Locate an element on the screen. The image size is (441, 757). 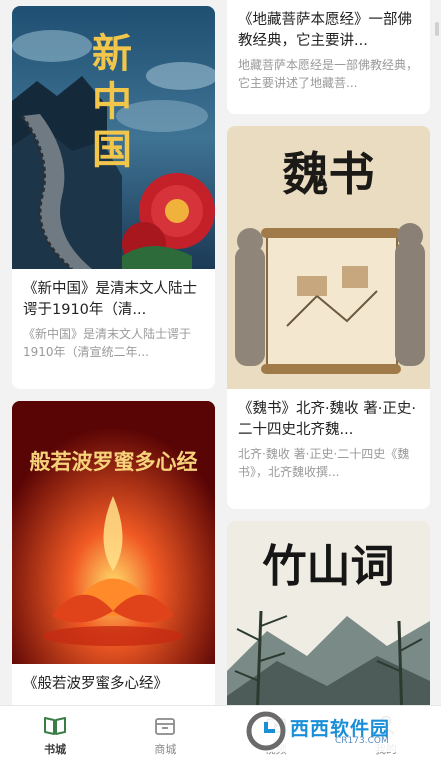
book-cover: 竹山词 is located at coordinates (328, 621).